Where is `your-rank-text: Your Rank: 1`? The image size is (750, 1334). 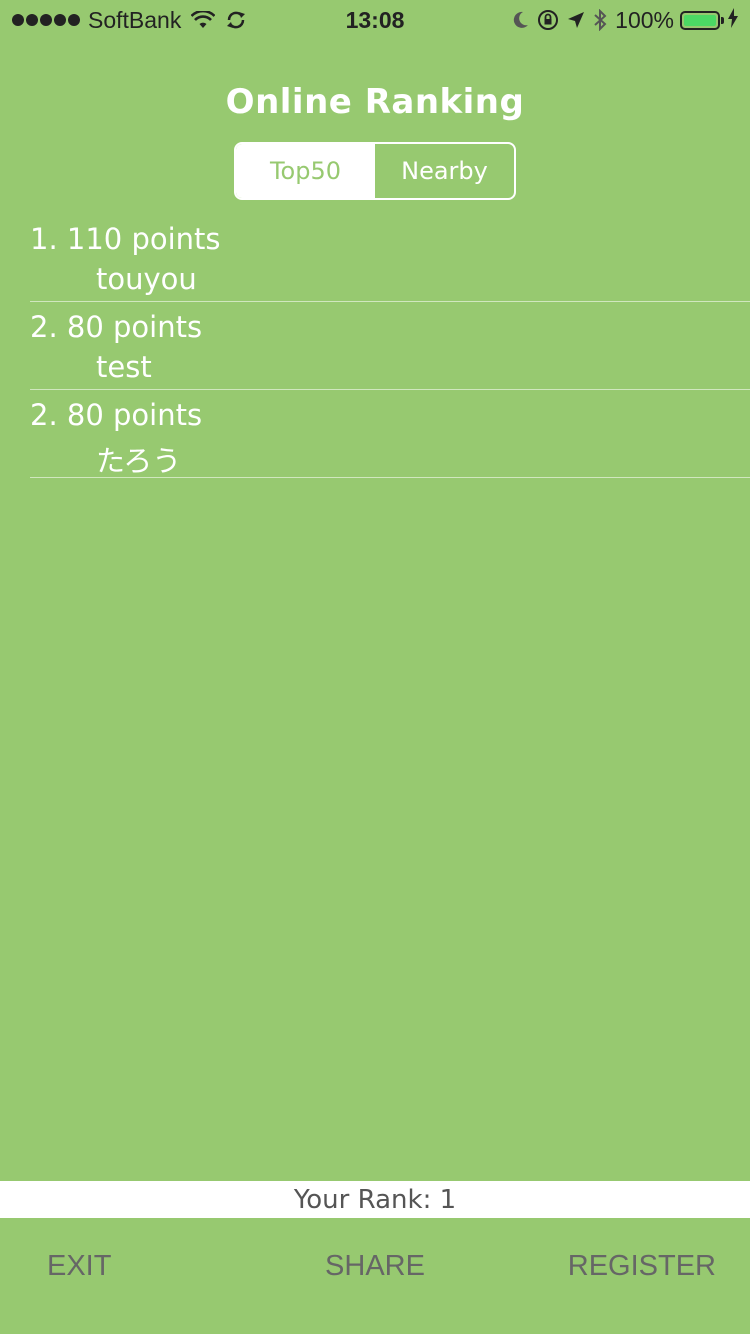 your-rank-text: Your Rank: 1 is located at coordinates (375, 1199).